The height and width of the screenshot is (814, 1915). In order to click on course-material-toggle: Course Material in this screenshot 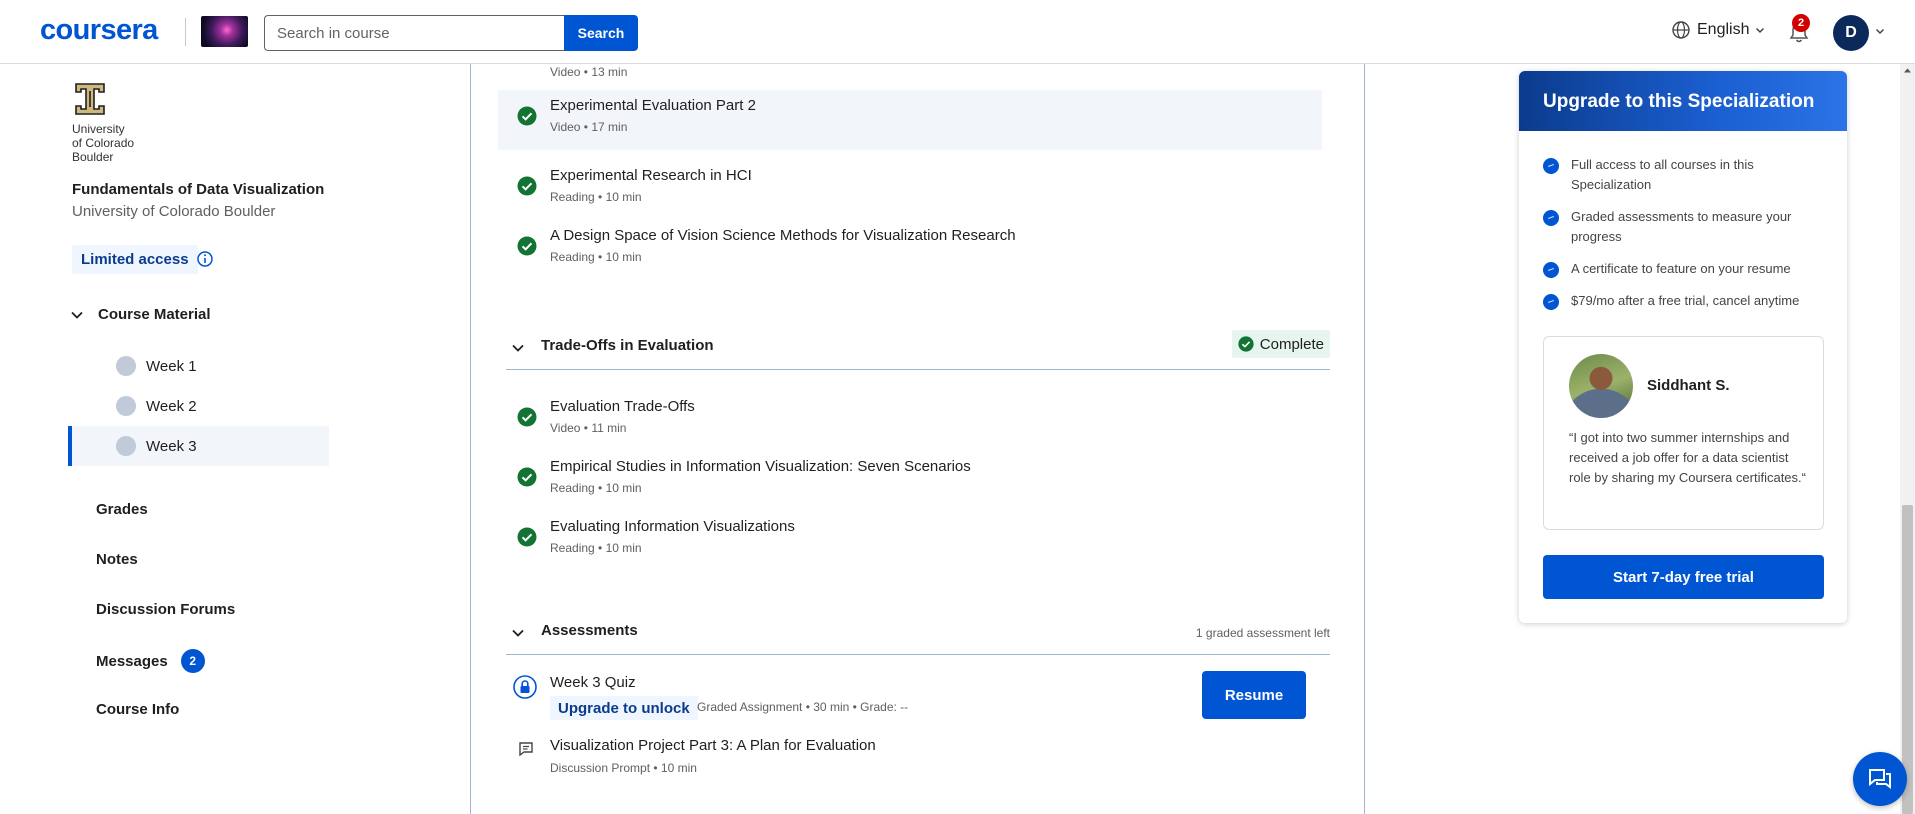, I will do `click(140, 314)`.